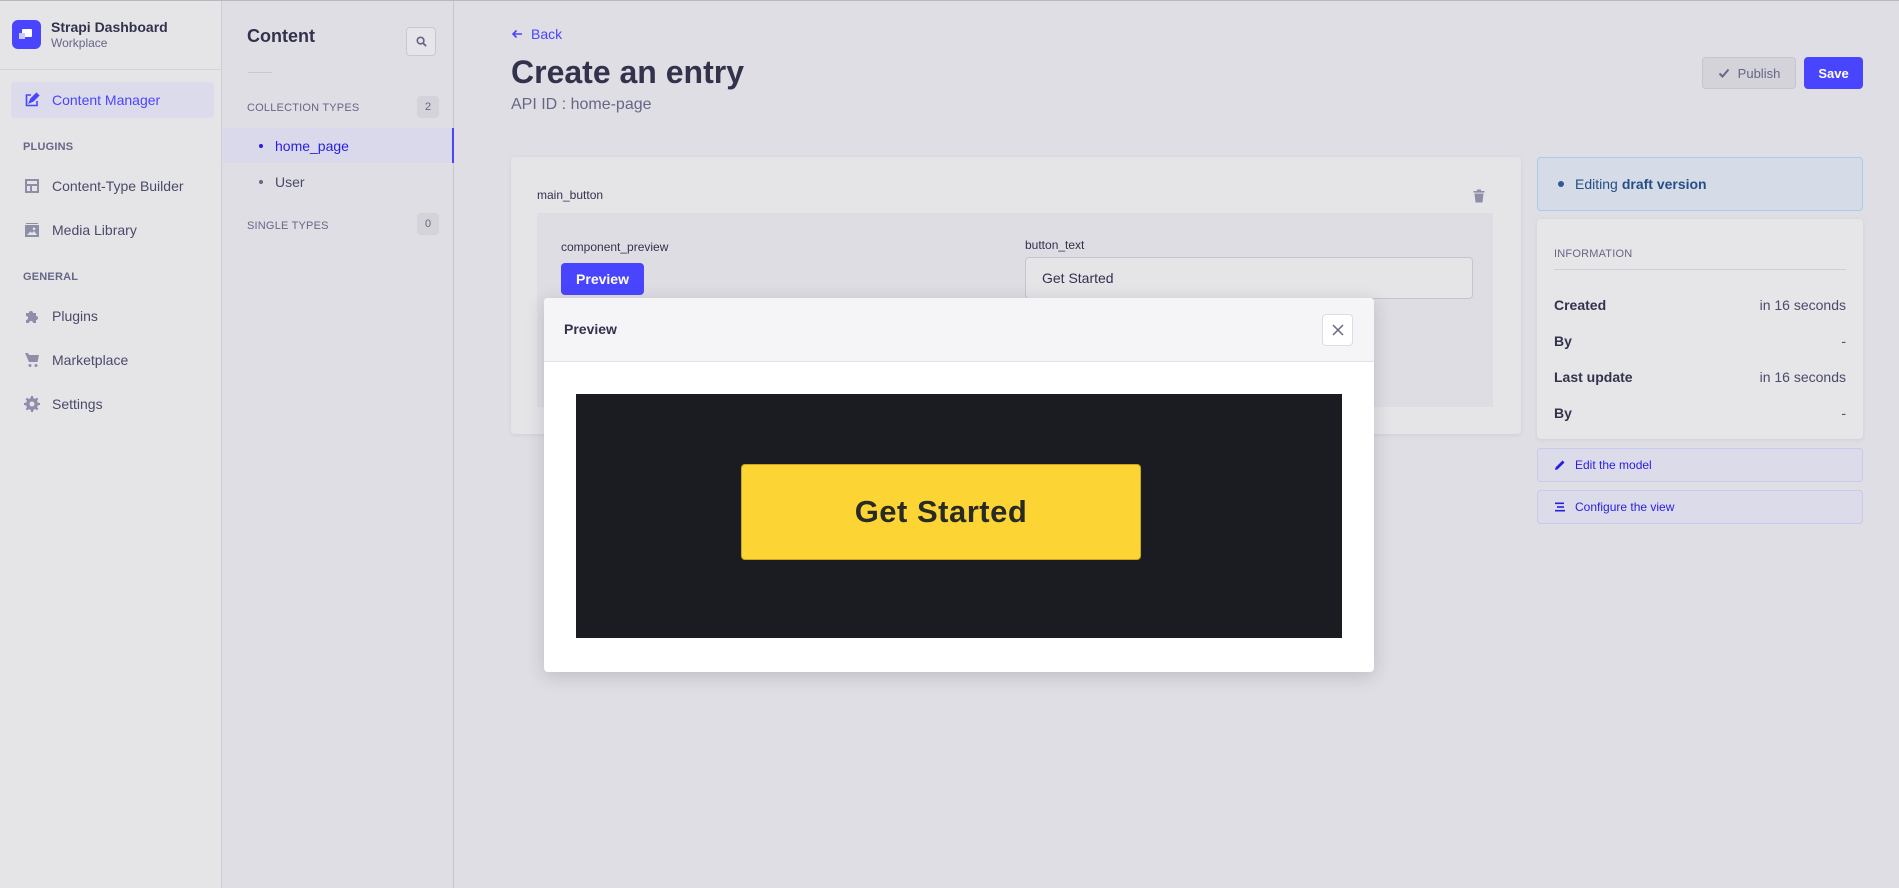 The height and width of the screenshot is (888, 1899). Describe the element at coordinates (109, 26) in the screenshot. I see `brand-title: Strapi Dashboard` at that location.